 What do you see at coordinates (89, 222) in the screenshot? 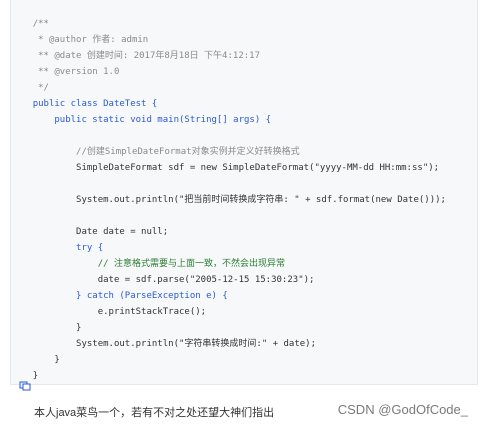
I see `code-line: Date date = null;` at bounding box center [89, 222].